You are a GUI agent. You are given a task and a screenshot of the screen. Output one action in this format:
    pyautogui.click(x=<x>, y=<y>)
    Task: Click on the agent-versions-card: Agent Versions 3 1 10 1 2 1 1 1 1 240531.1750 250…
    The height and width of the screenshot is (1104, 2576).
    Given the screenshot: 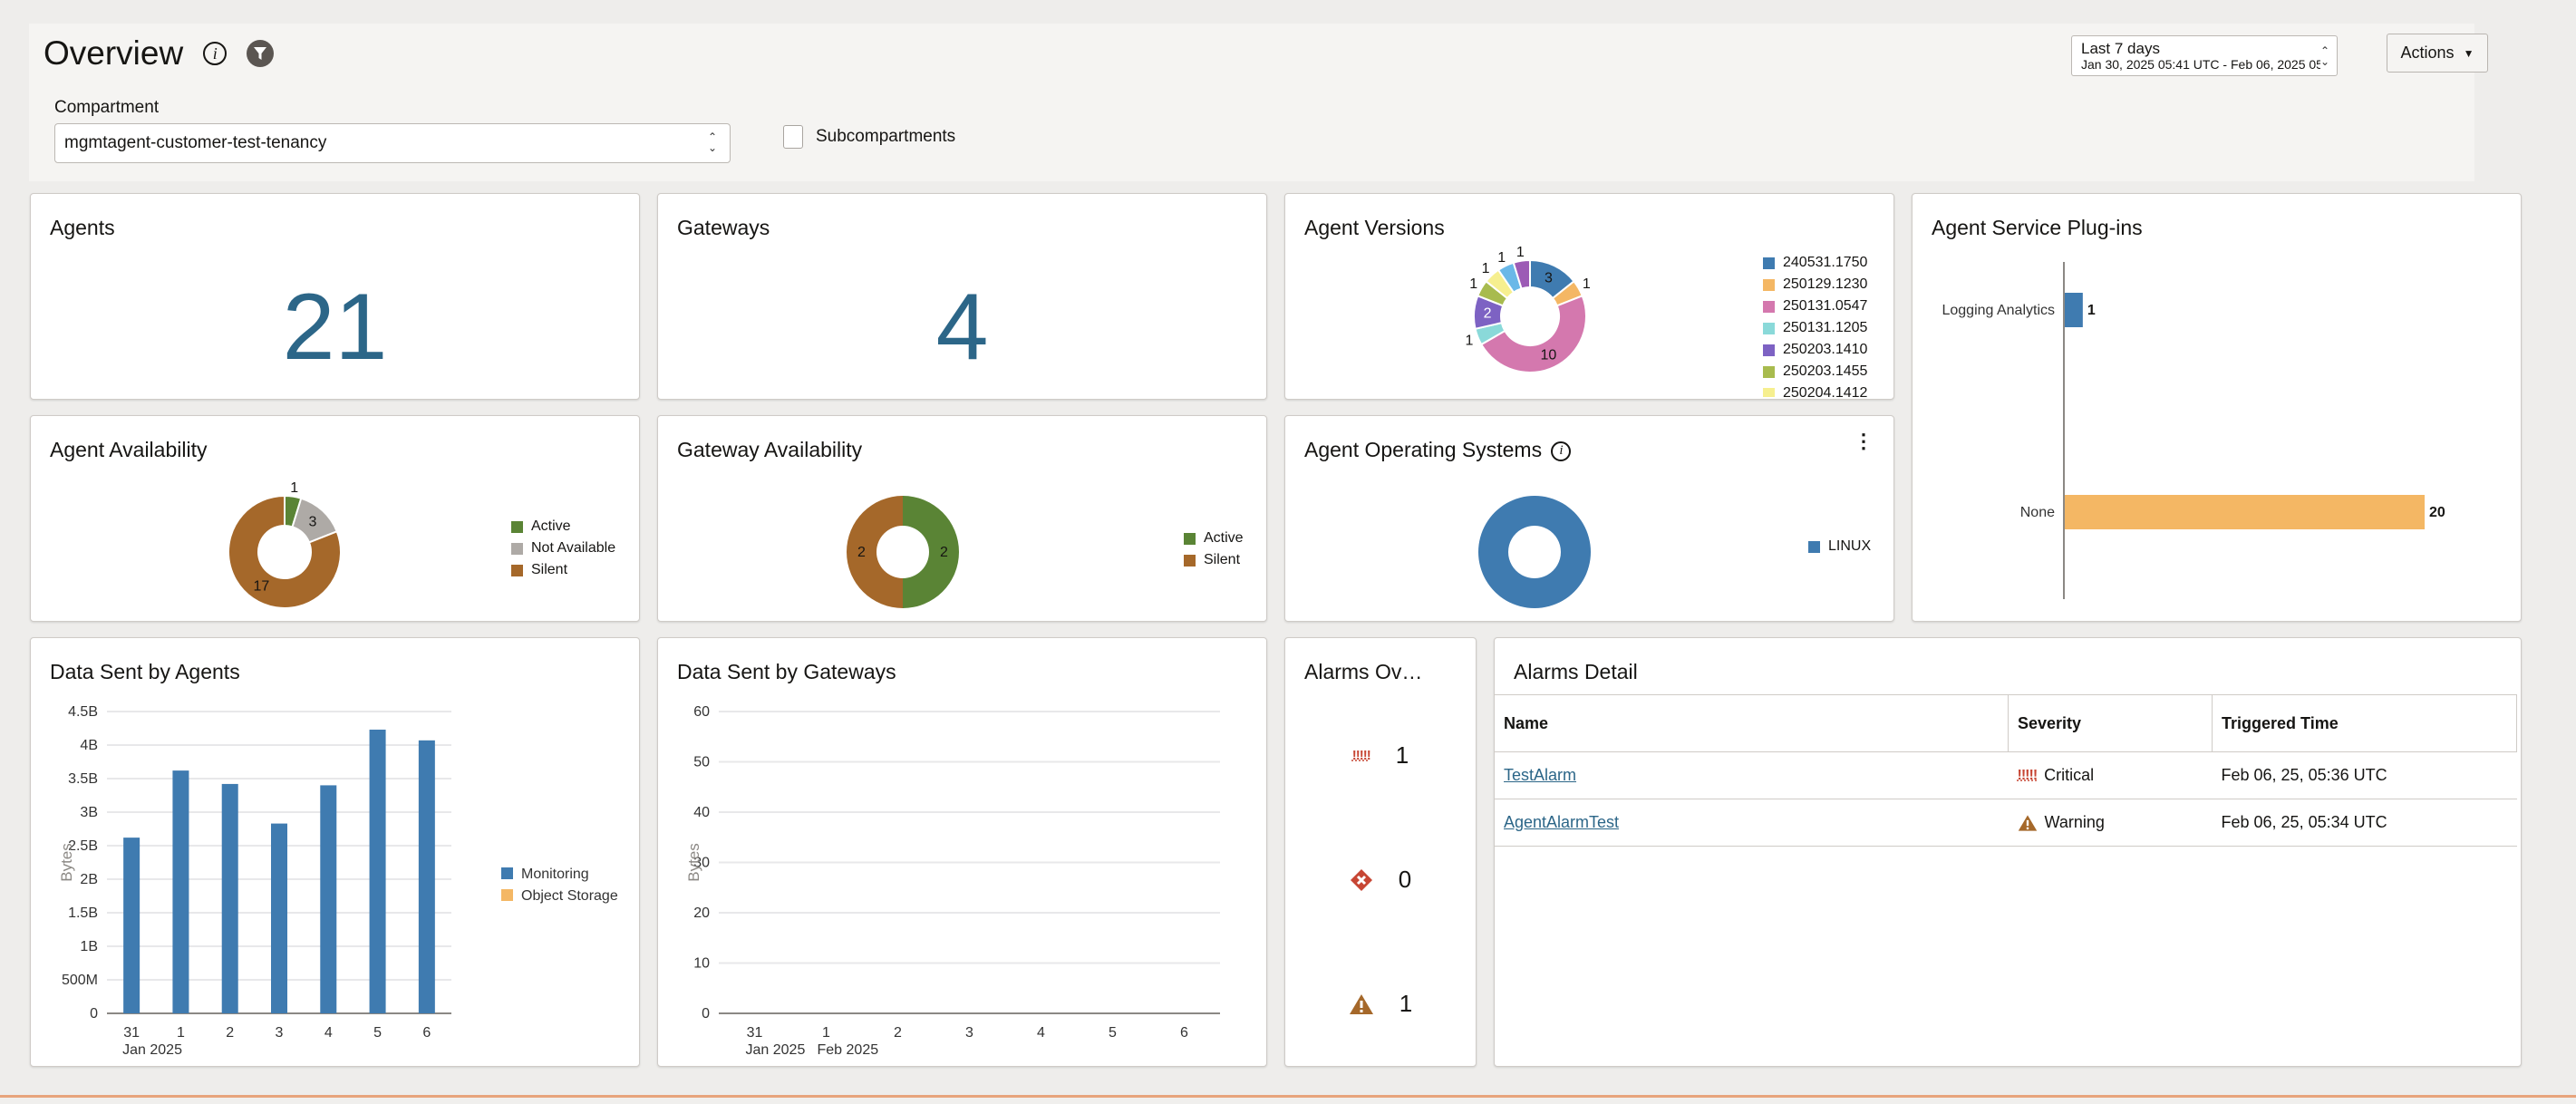 What is the action you would take?
    pyautogui.click(x=1589, y=296)
    